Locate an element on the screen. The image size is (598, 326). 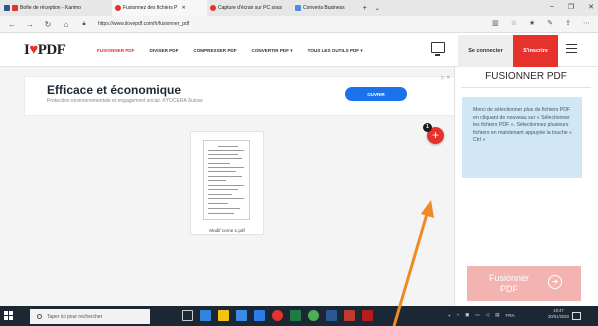
taskbar-clock: 10:47 30/01/2020 is located at coordinates (558, 314).